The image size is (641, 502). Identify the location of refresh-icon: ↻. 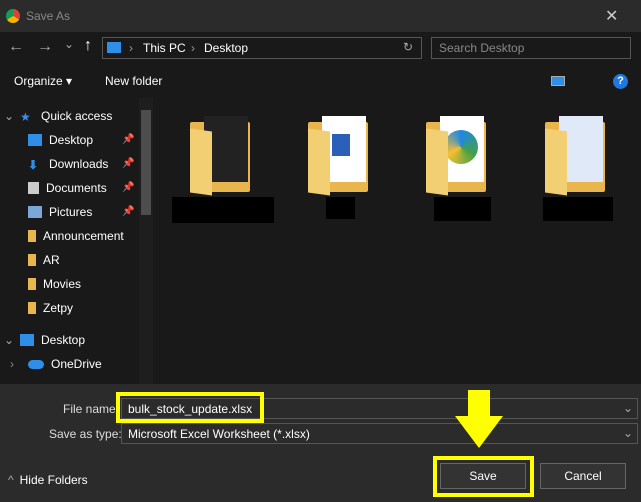
(408, 47).